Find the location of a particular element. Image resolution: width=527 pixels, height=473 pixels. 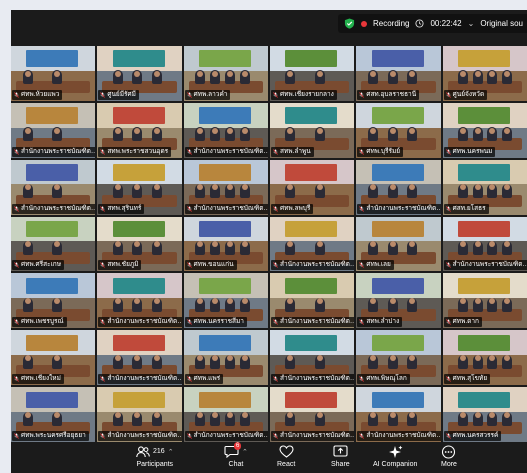

react-label: React is located at coordinates (286, 464).